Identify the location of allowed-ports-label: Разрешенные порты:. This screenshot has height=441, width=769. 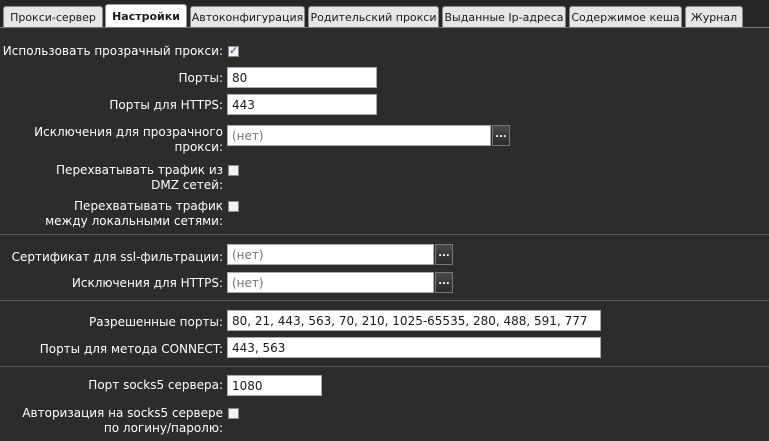
(155, 322).